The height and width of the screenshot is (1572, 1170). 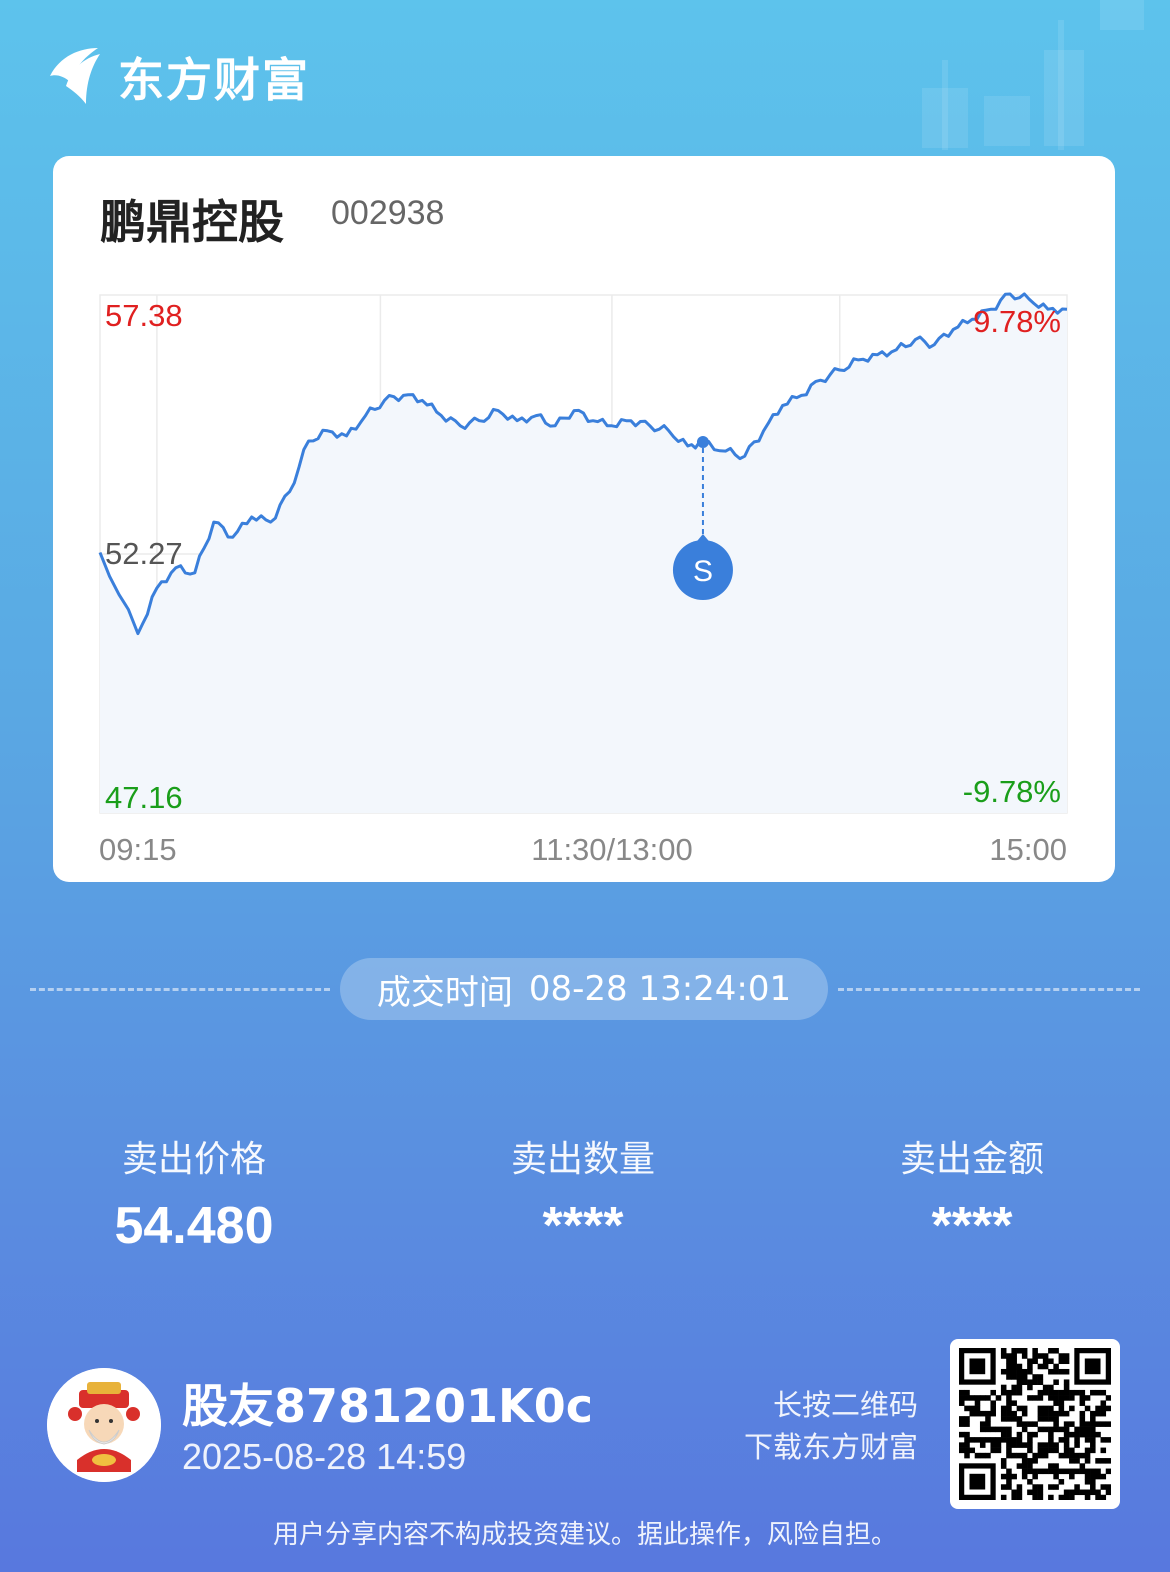 I want to click on qr-code-icon, so click(x=1035, y=1424).